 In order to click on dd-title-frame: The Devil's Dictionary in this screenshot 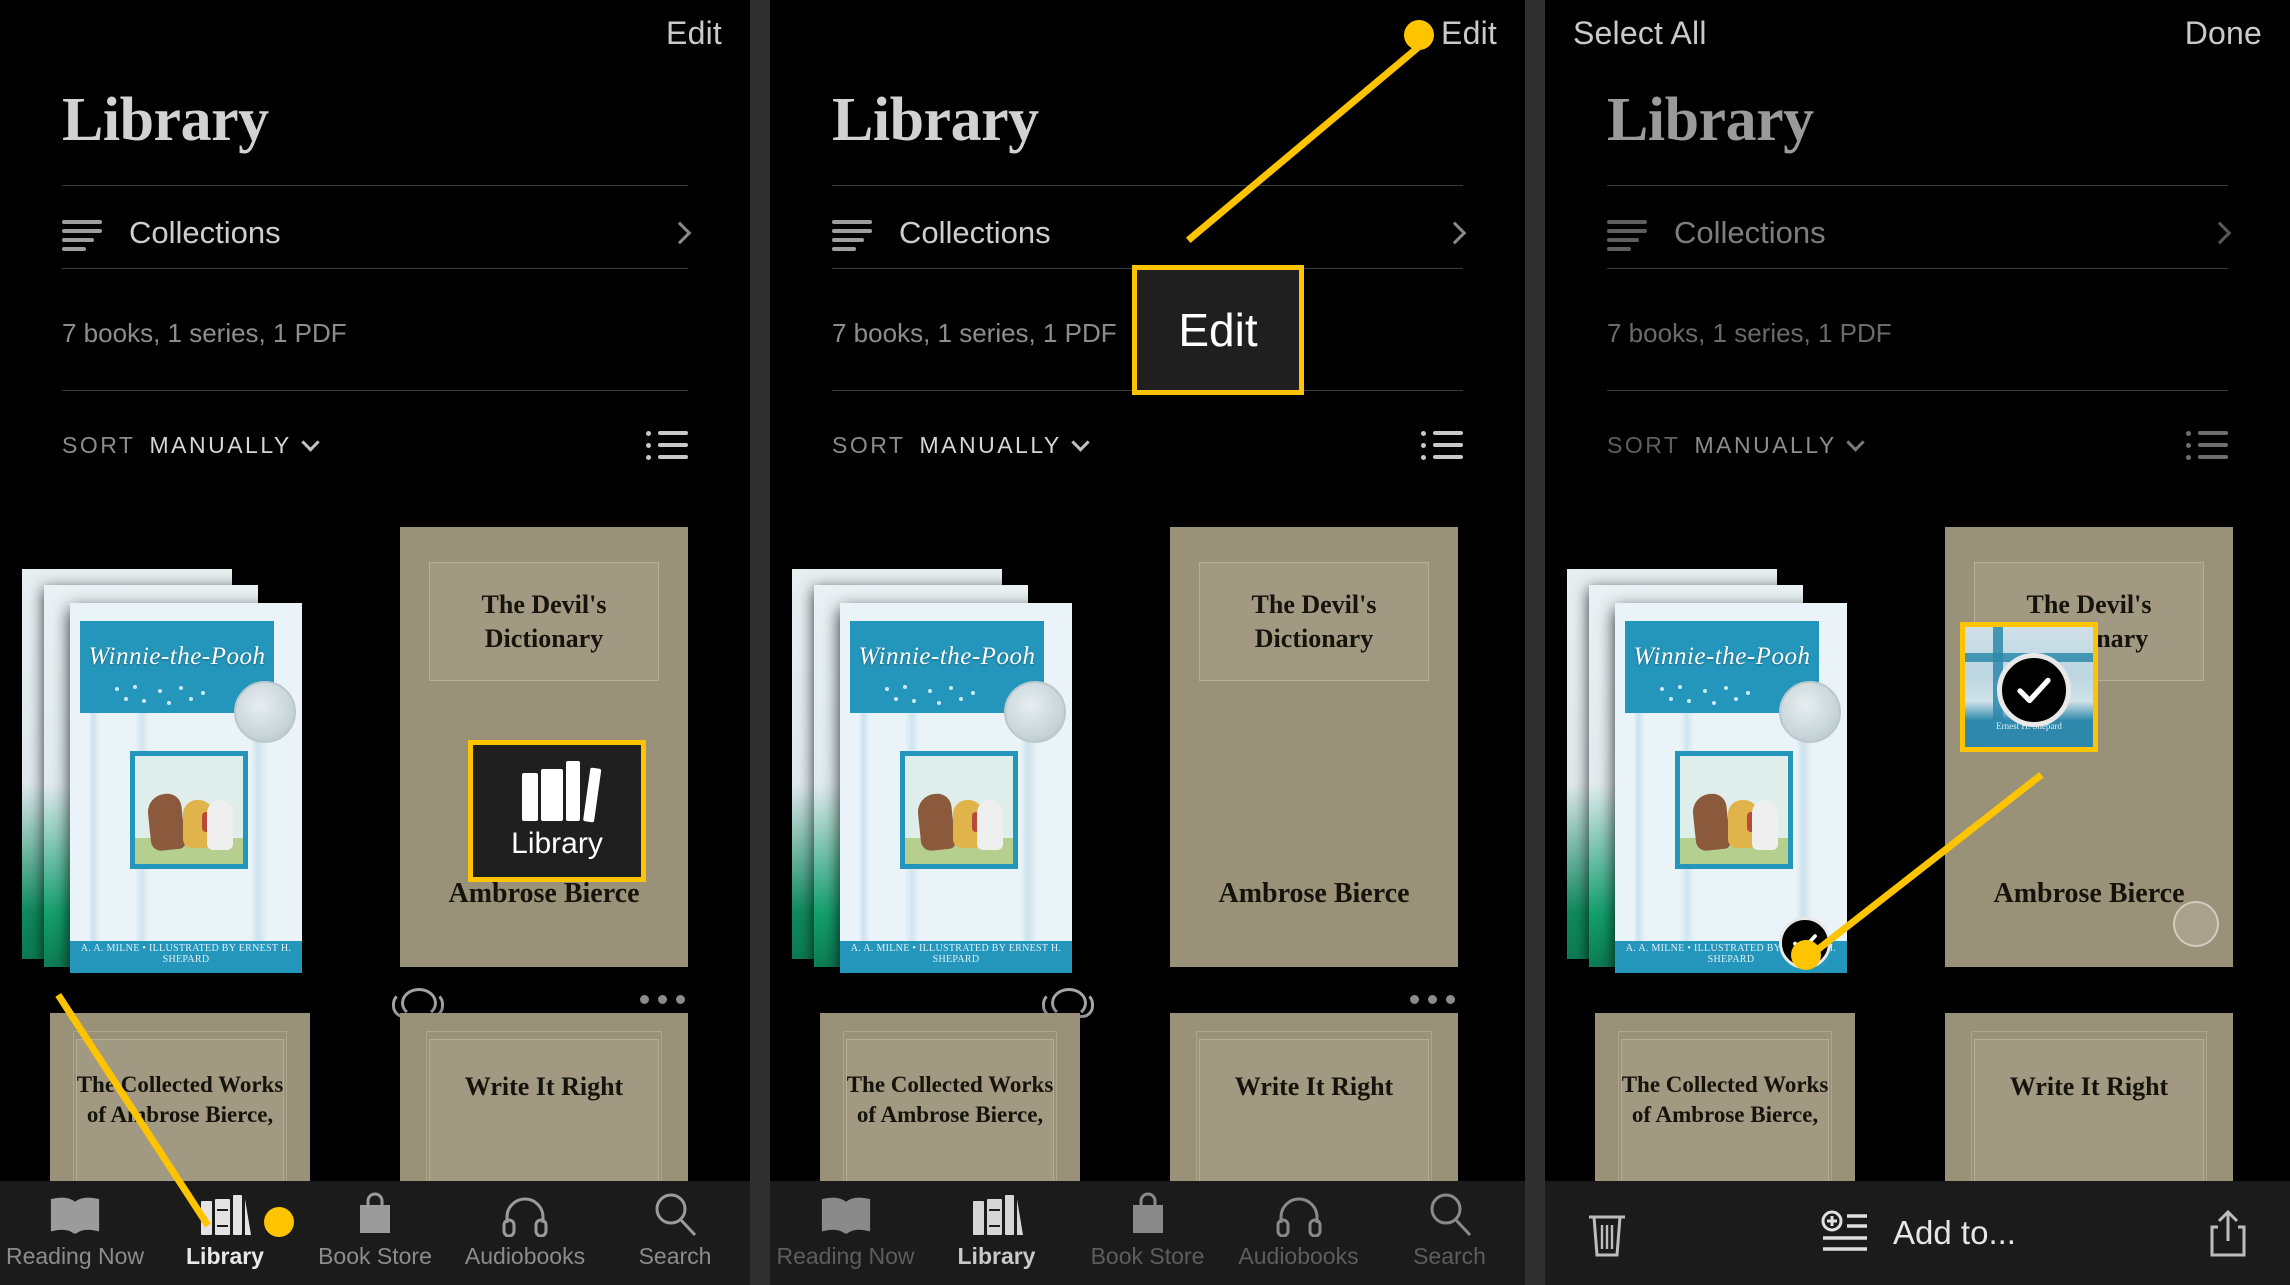, I will do `click(1314, 621)`.